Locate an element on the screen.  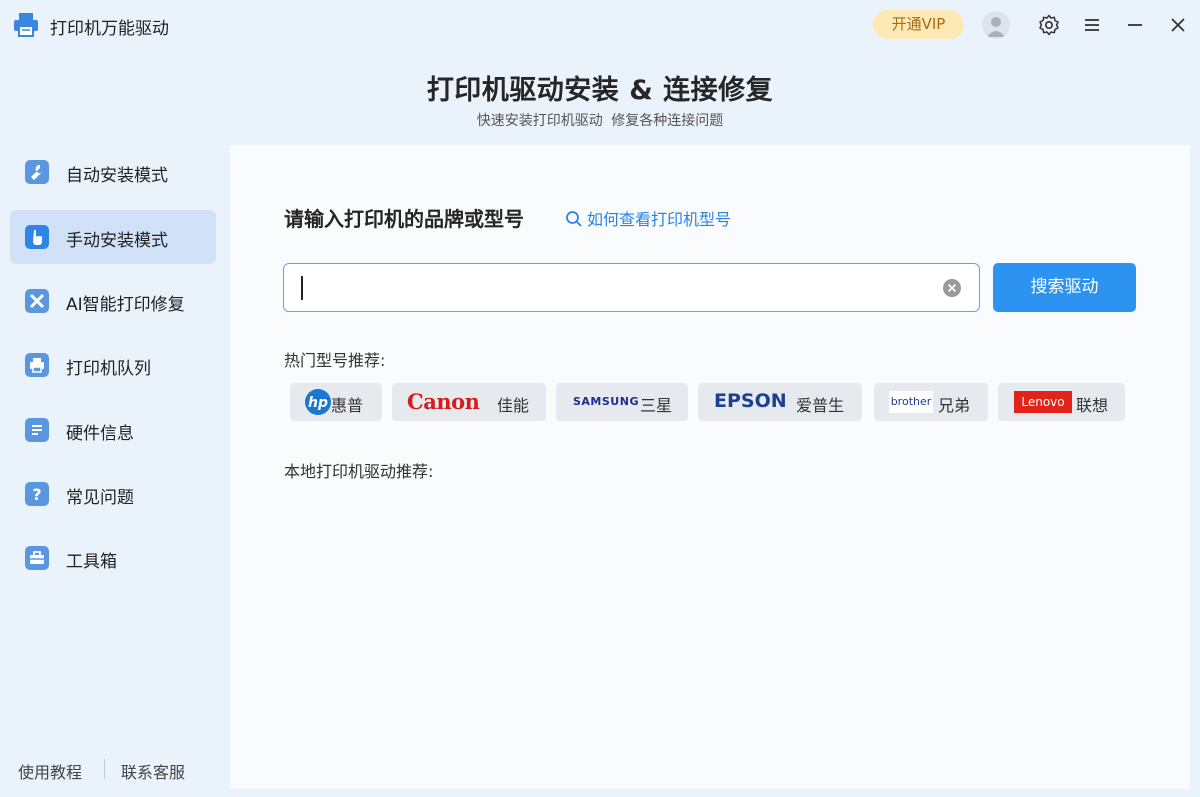
brand-chip-epson: EPSON 爱普生 is located at coordinates (780, 402).